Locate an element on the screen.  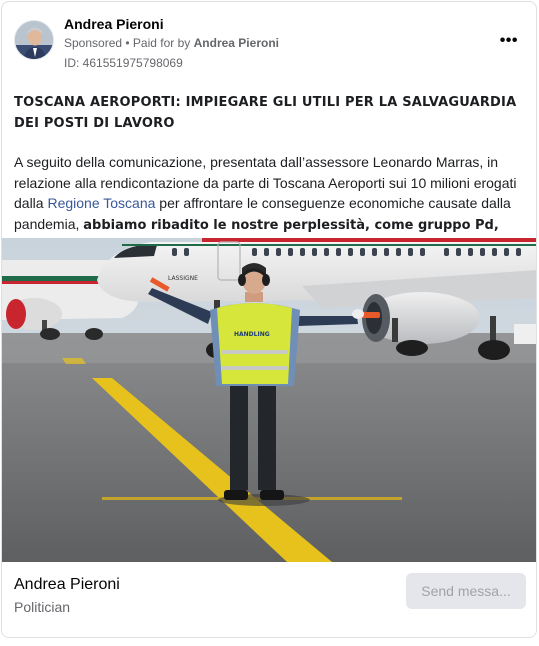
page-name: Andrea Pieroni is located at coordinates (114, 24).